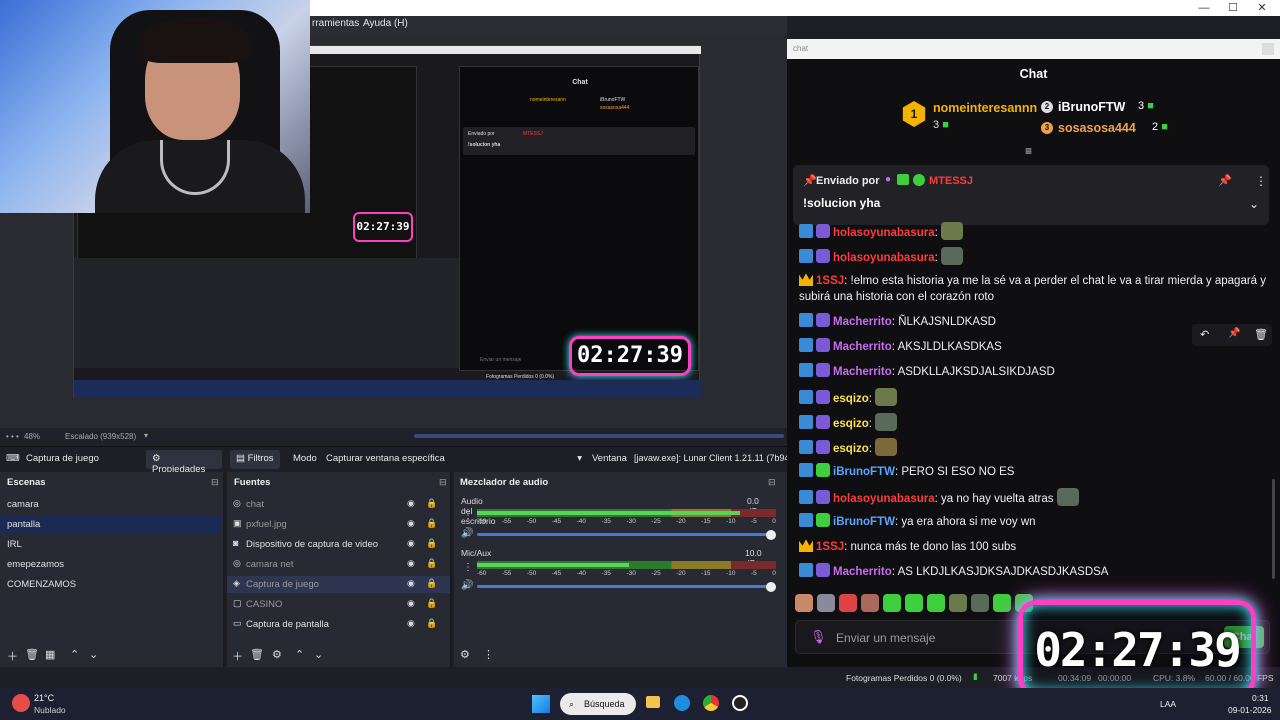 This screenshot has width=1280, height=720. What do you see at coordinates (100, 436) in the screenshot?
I see `scale-label: Escalado (939x528)` at bounding box center [100, 436].